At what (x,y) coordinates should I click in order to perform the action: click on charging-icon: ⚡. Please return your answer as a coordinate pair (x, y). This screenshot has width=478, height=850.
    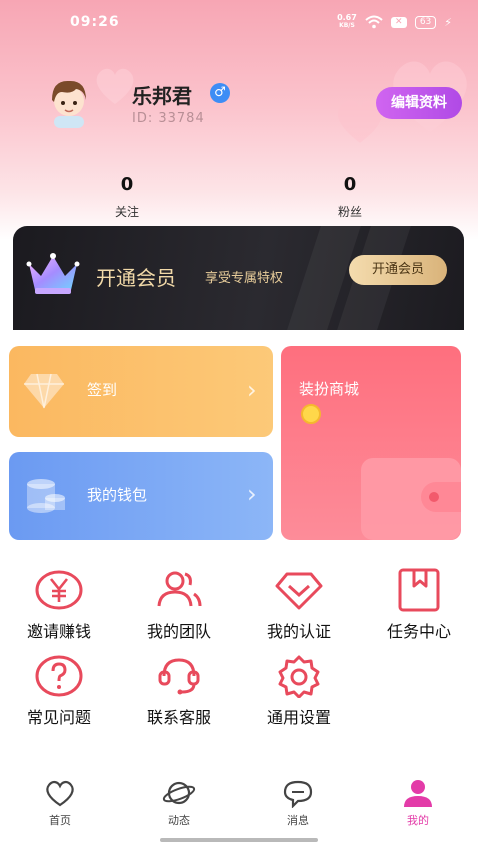
    Looking at the image, I should click on (448, 22).